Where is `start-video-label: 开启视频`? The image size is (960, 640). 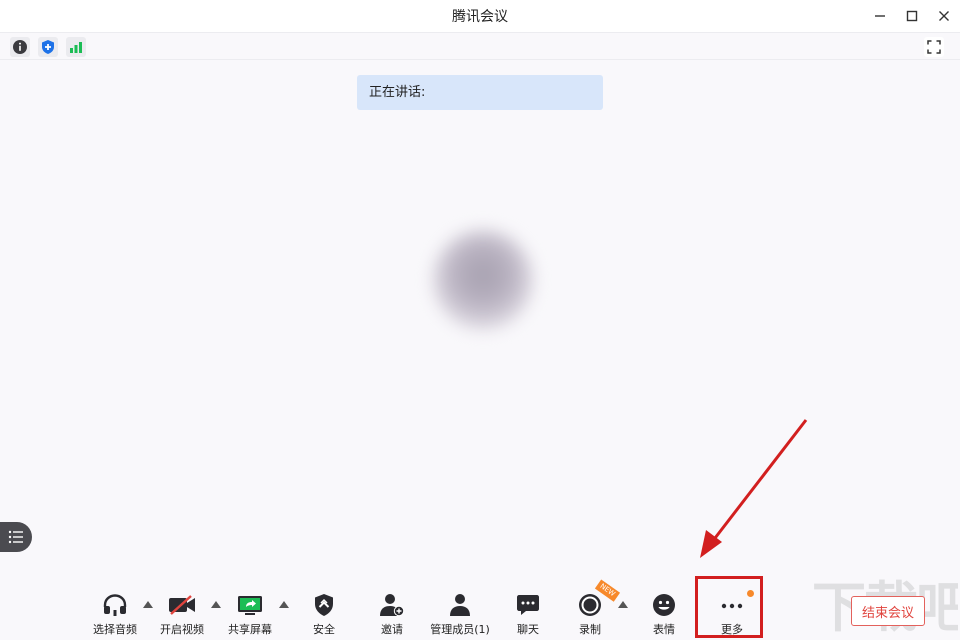 start-video-label: 开启视频 is located at coordinates (182, 629).